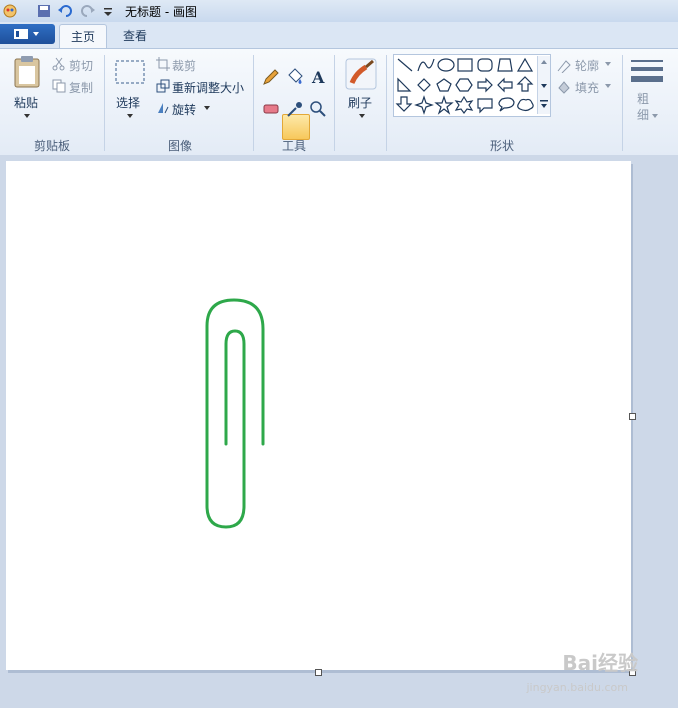  I want to click on size-dropdown-icon, so click(655, 116).